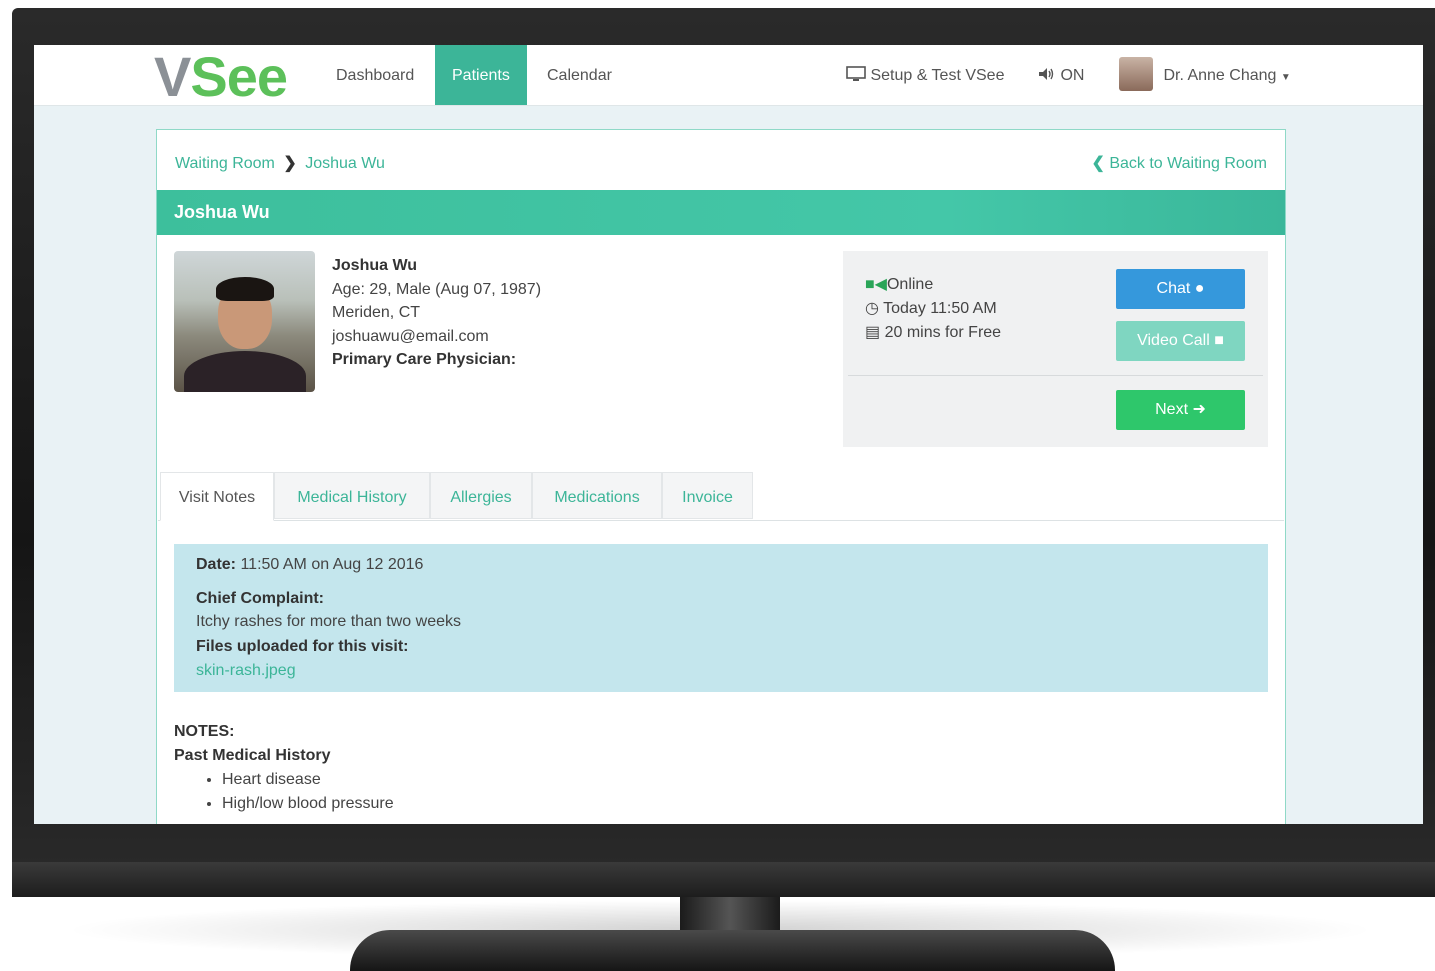  I want to click on appointment-time: ◷ Today 11:50 AM, so click(931, 308).